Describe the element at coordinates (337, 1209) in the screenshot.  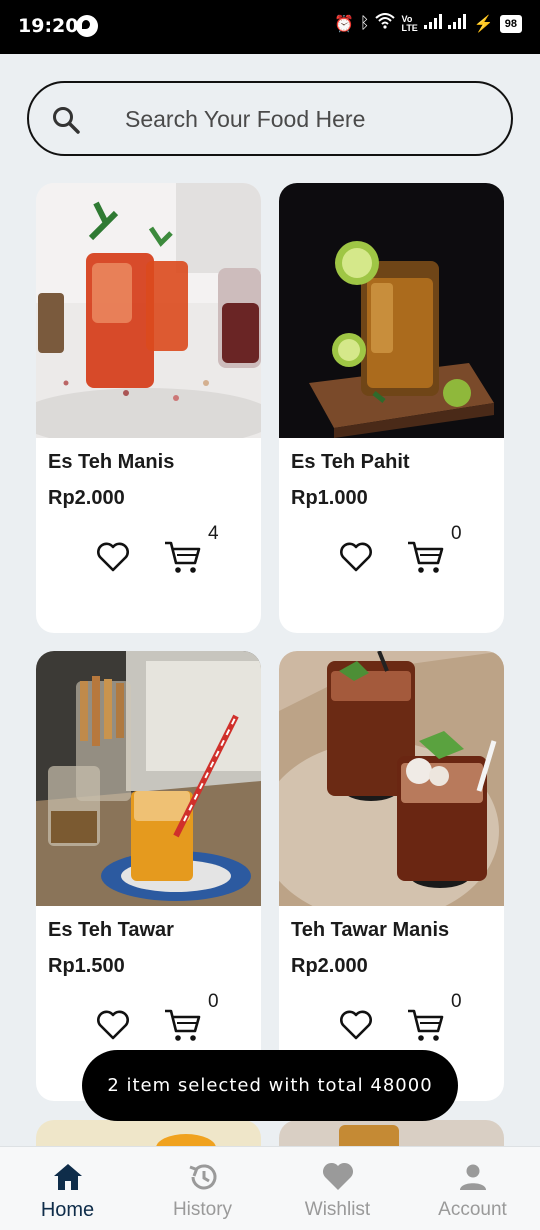
I see `nav-label: Wishlist` at that location.